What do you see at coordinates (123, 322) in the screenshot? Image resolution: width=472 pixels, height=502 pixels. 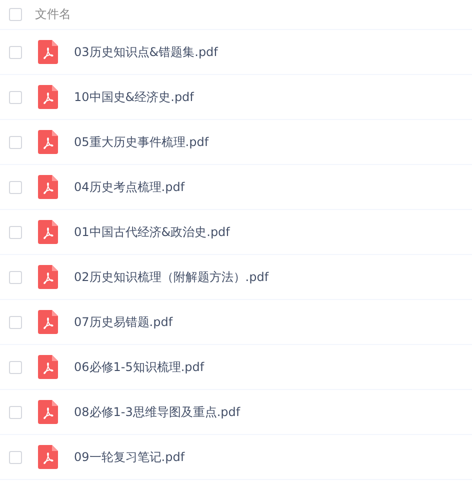 I see `file-name: 07历史易错题.pdf` at bounding box center [123, 322].